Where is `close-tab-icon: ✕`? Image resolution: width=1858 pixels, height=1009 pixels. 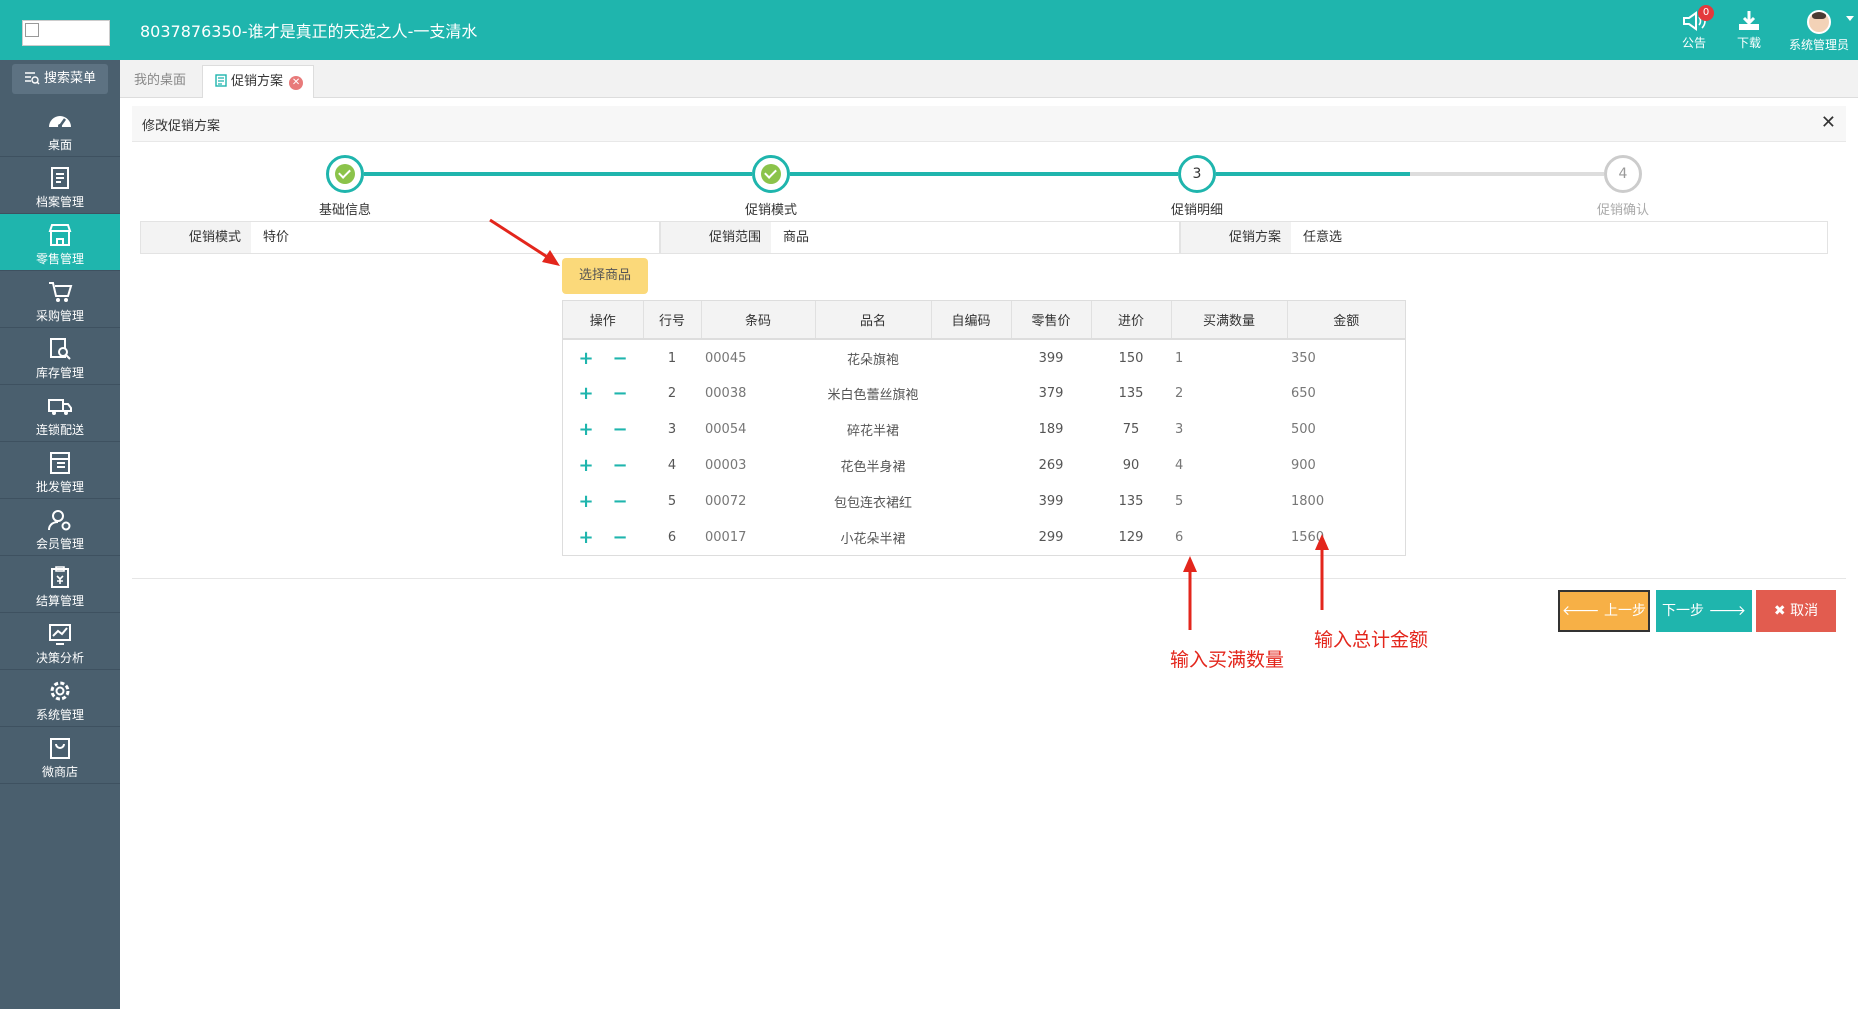 close-tab-icon: ✕ is located at coordinates (296, 83).